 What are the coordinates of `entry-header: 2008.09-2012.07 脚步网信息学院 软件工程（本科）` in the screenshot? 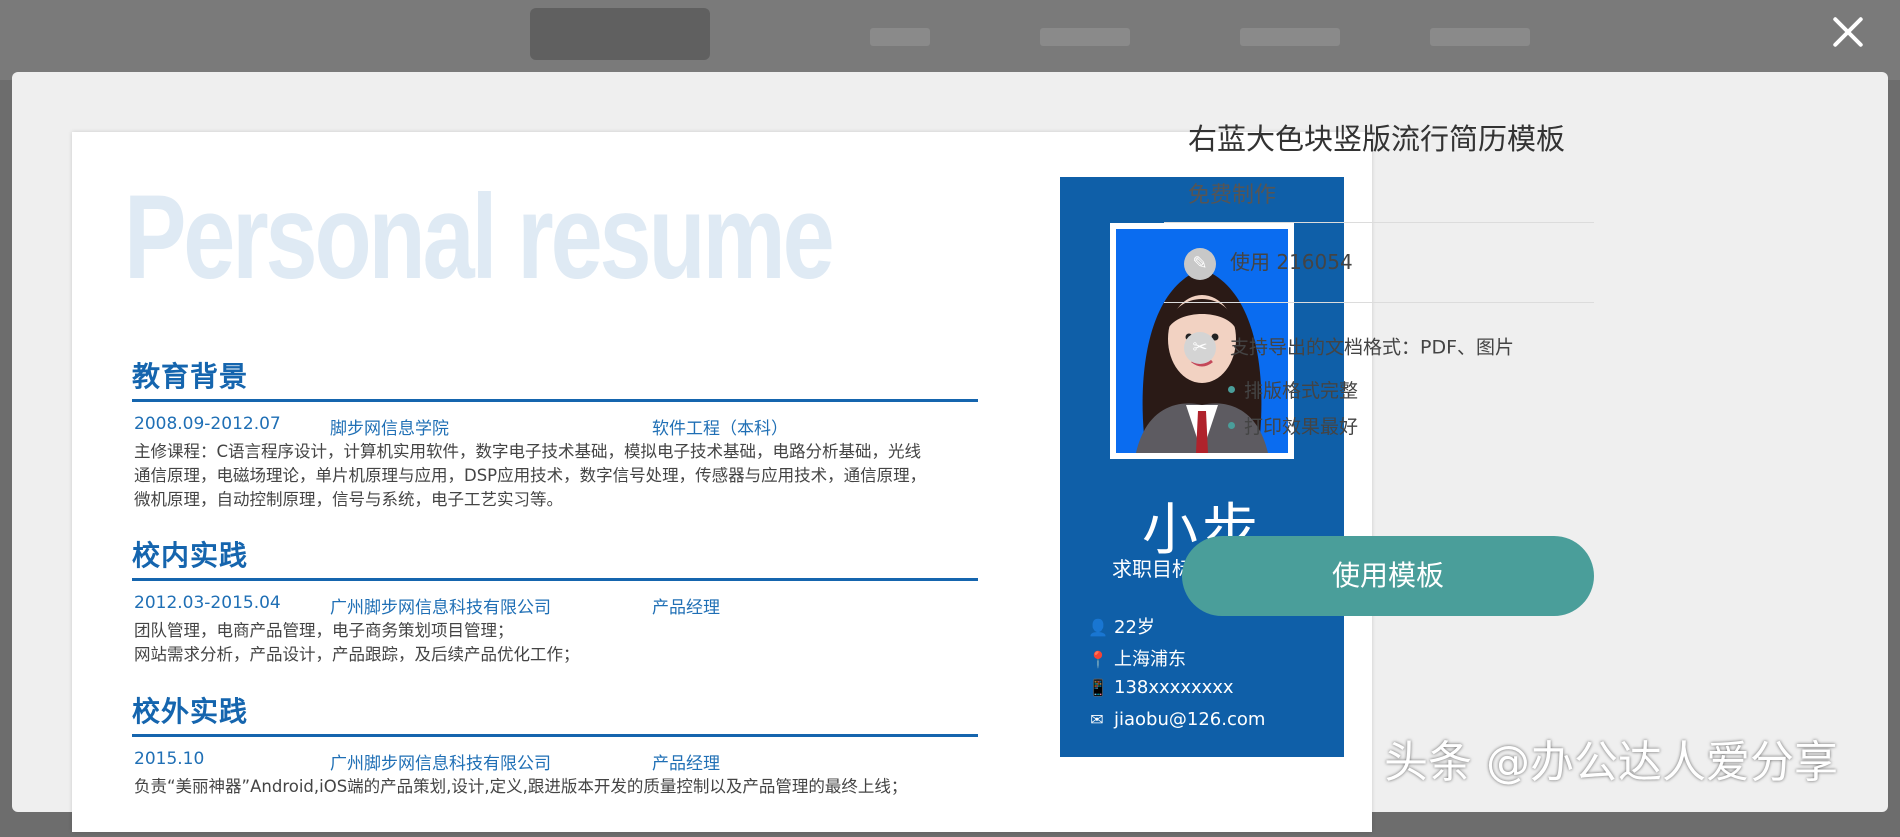 It's located at (562, 427).